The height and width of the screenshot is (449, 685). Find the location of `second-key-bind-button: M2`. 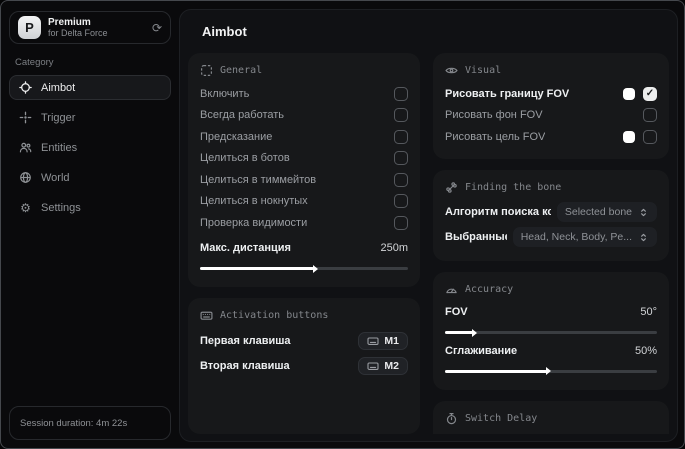

second-key-bind-button: M2 is located at coordinates (383, 365).